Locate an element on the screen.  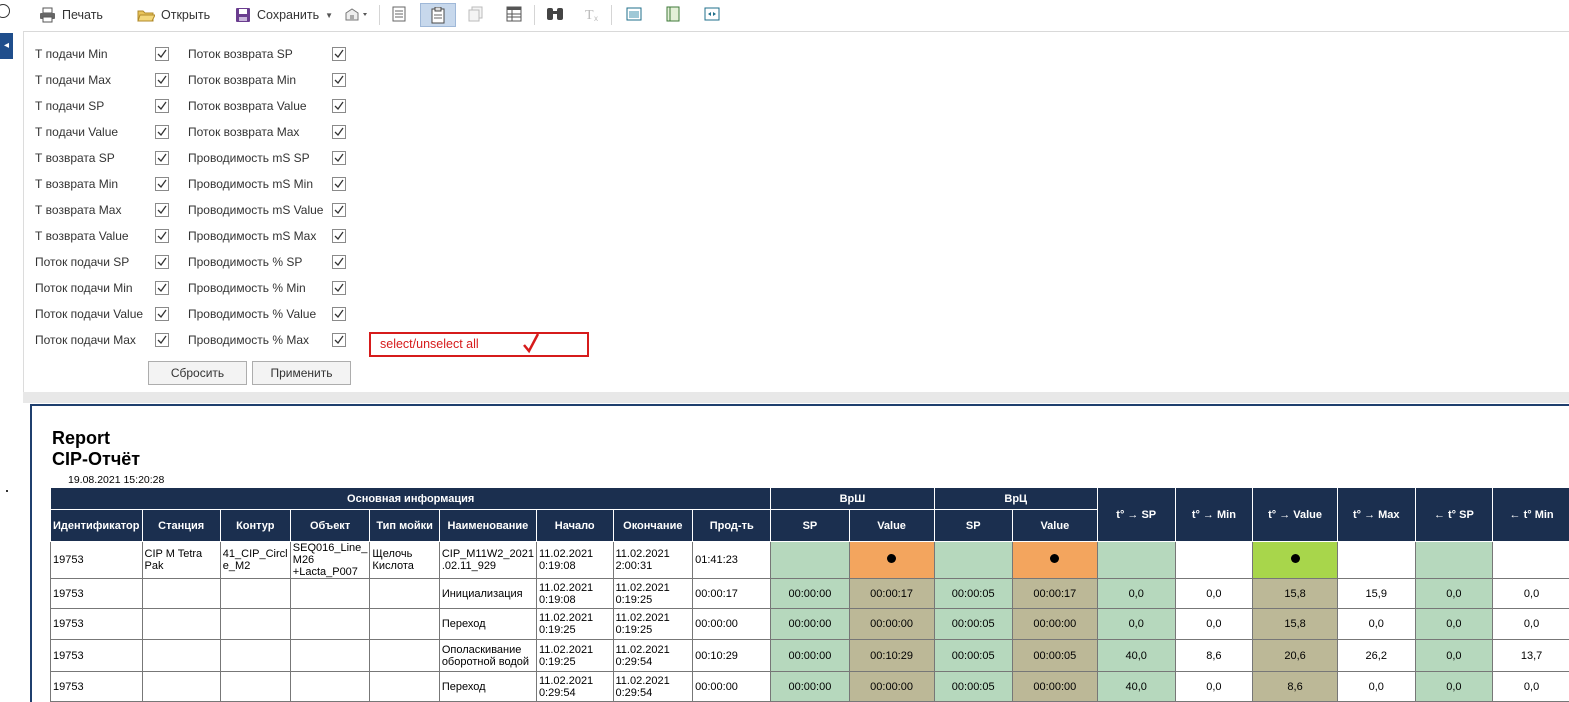
open-button: Открыть is located at coordinates (173, 15).